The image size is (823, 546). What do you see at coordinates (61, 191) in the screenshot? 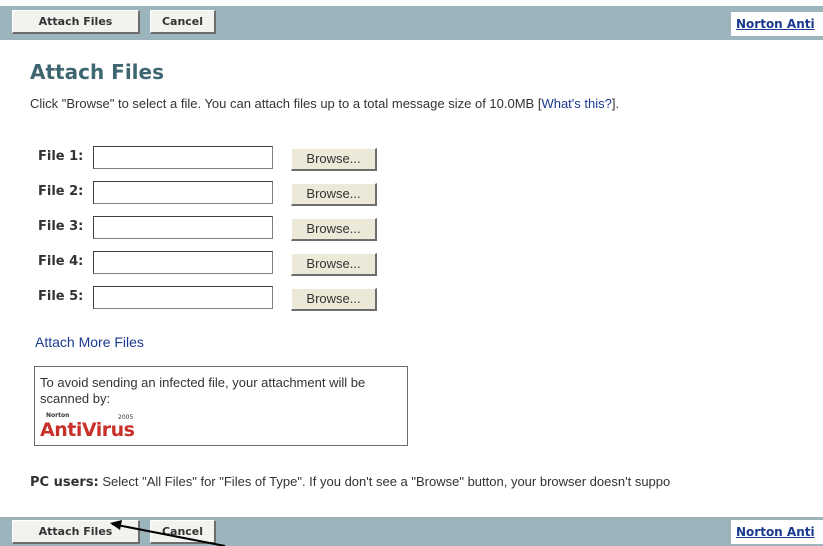
I see `file-2-label: File 2:` at bounding box center [61, 191].